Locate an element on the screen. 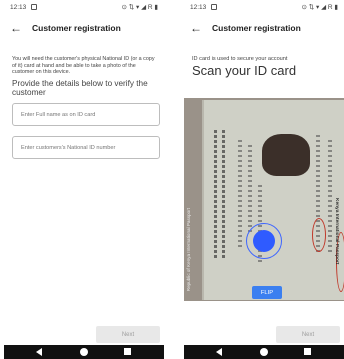 The image size is (344, 359). highlight-oval is located at coordinates (319, 235).